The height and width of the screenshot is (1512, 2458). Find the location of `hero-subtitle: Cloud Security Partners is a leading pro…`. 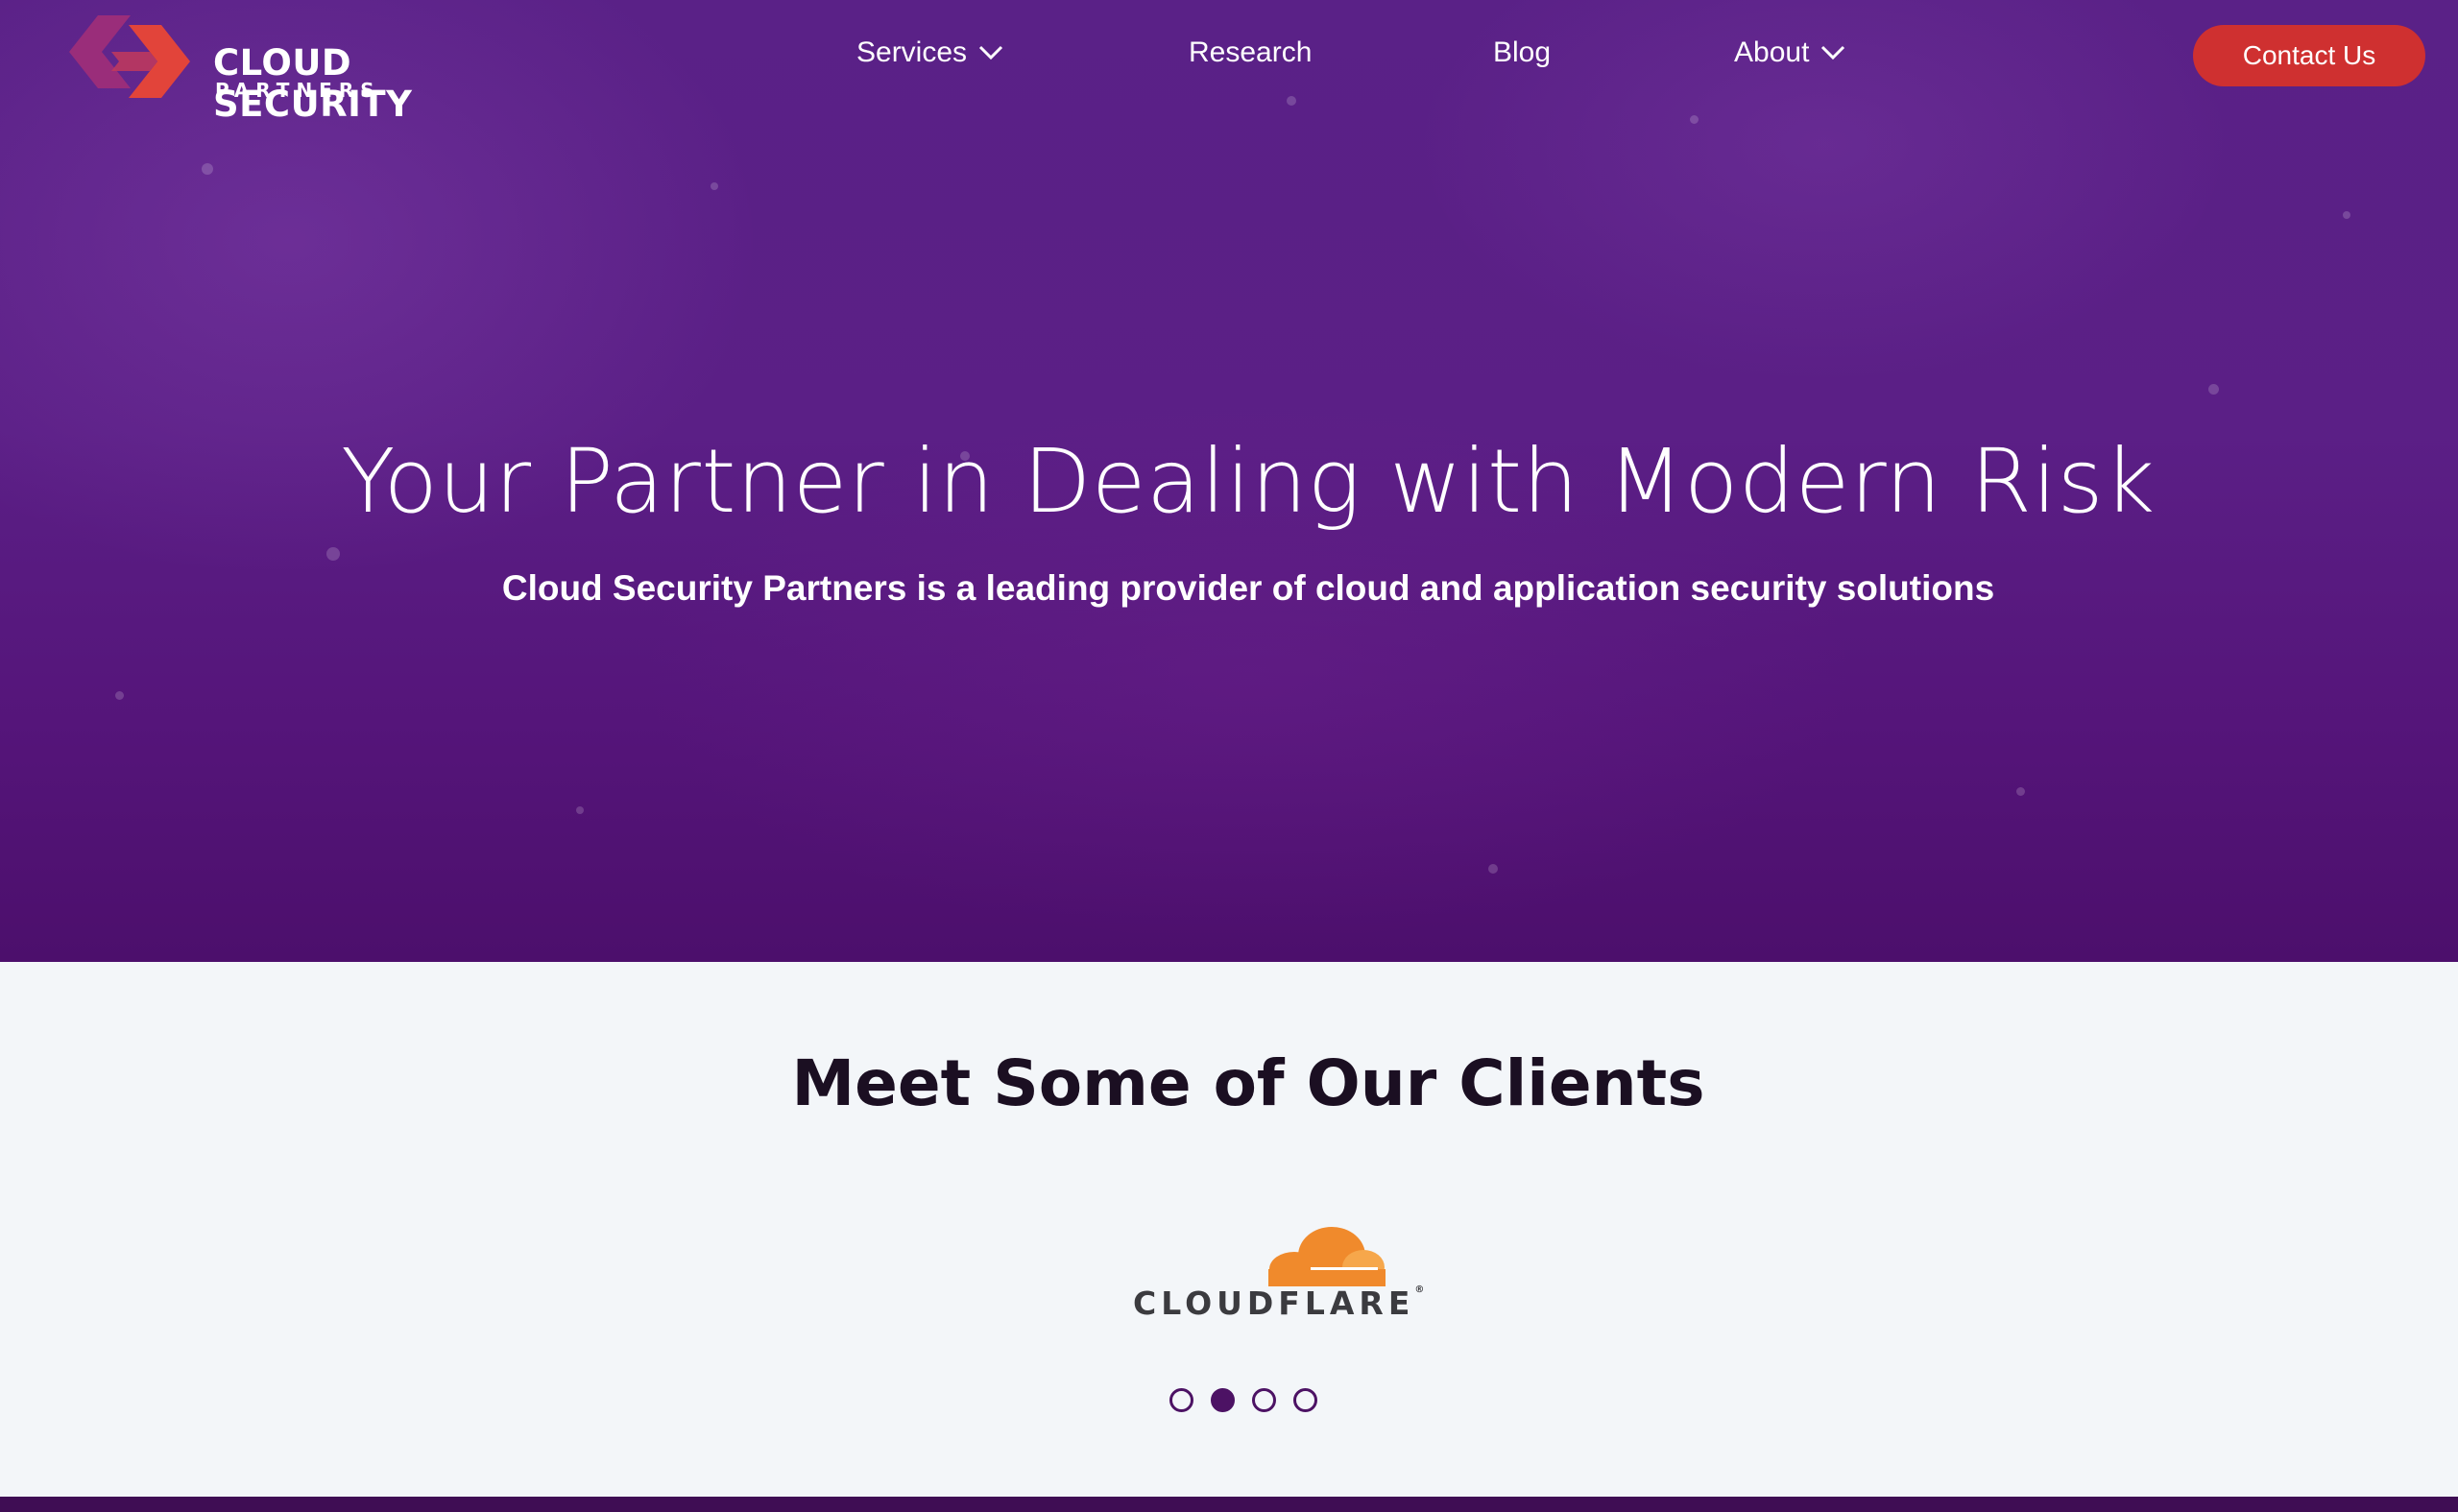

hero-subtitle: Cloud Security Partners is a leading pro… is located at coordinates (1248, 588).